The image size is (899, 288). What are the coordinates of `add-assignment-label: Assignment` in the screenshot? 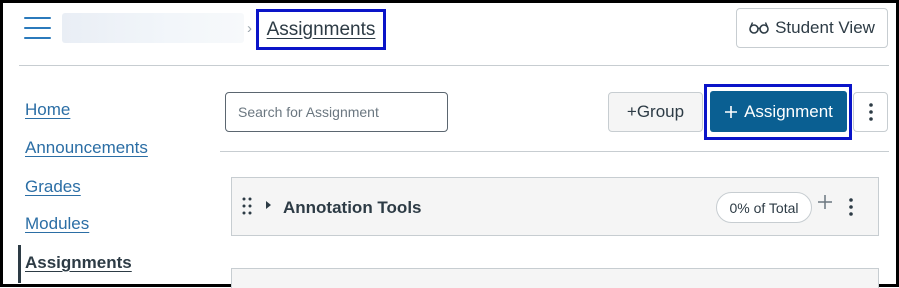 It's located at (788, 111).